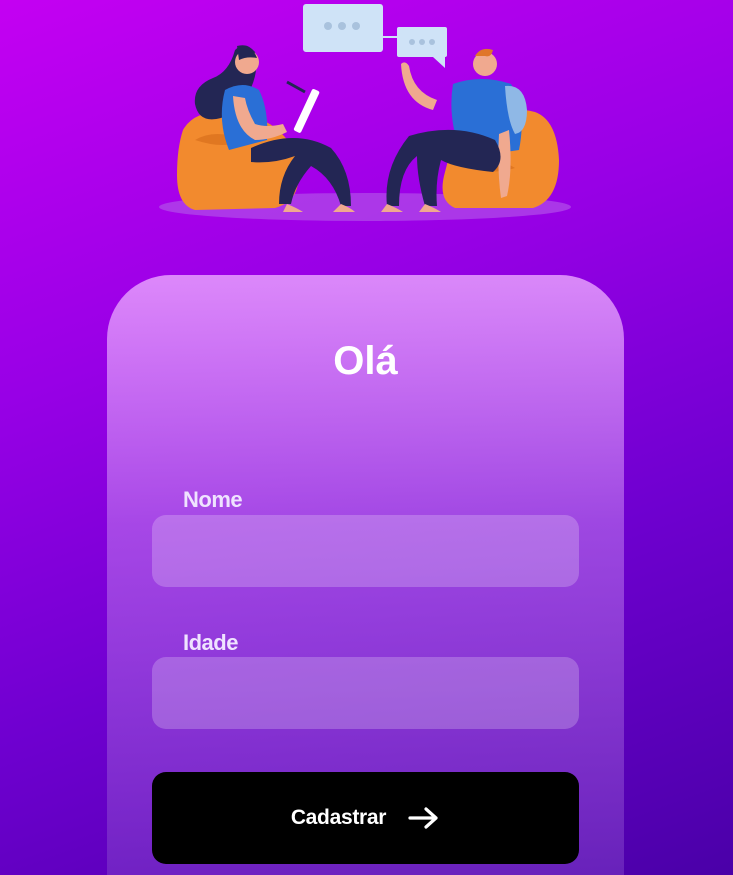 The width and height of the screenshot is (733, 875). I want to click on name-label: Nome, so click(213, 499).